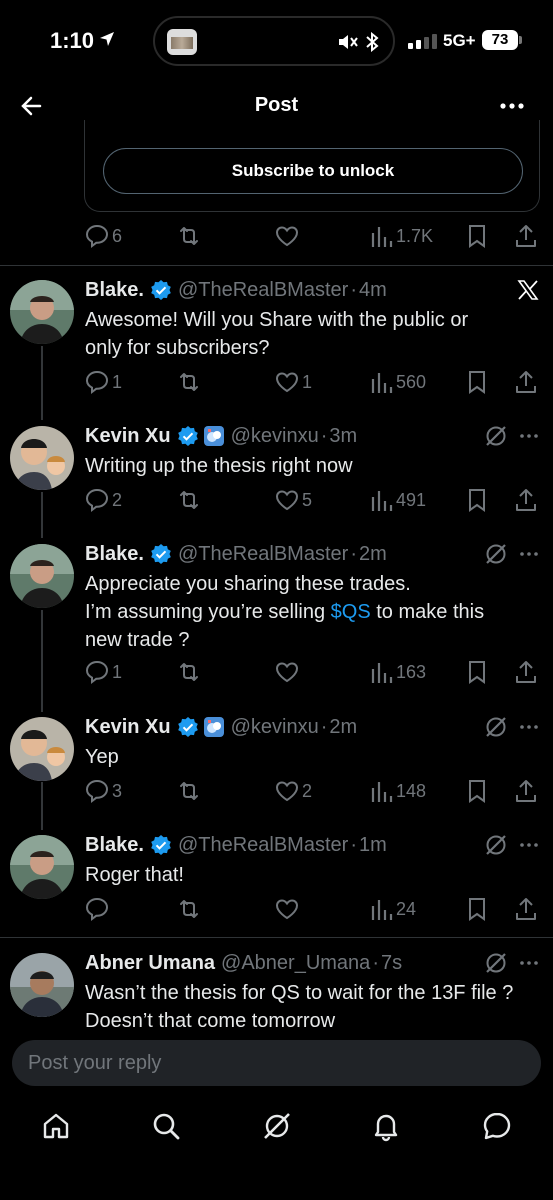  I want to click on author-name: Abner Umana, so click(150, 963).